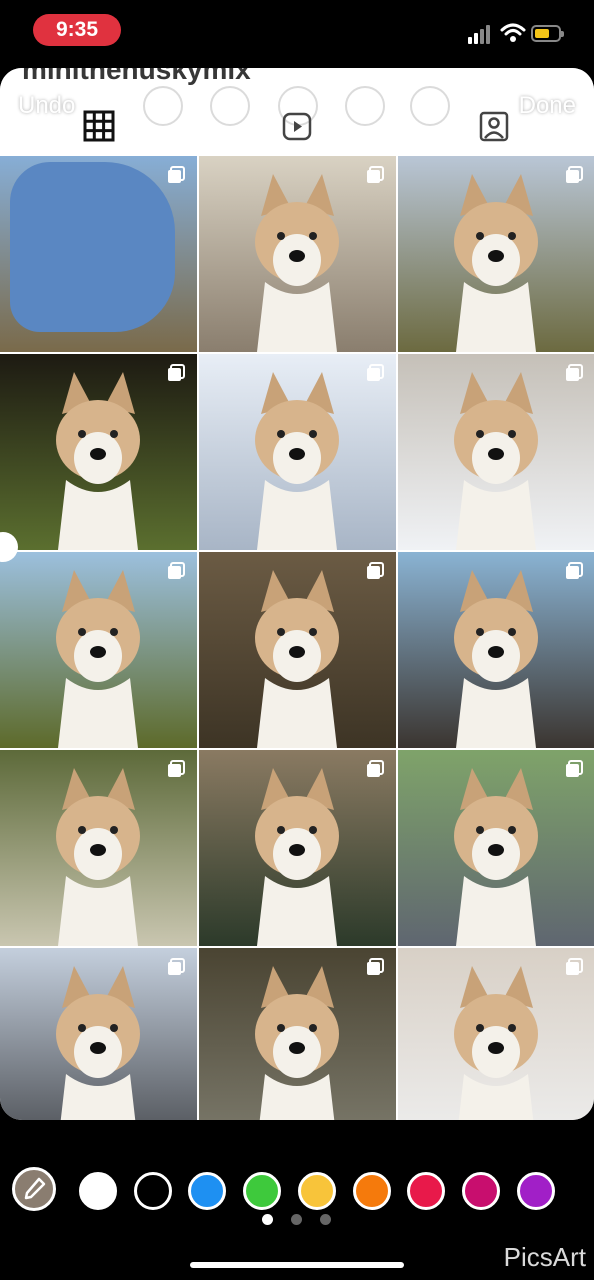 This screenshot has width=594, height=1280. I want to click on reels-icon, so click(297, 126).